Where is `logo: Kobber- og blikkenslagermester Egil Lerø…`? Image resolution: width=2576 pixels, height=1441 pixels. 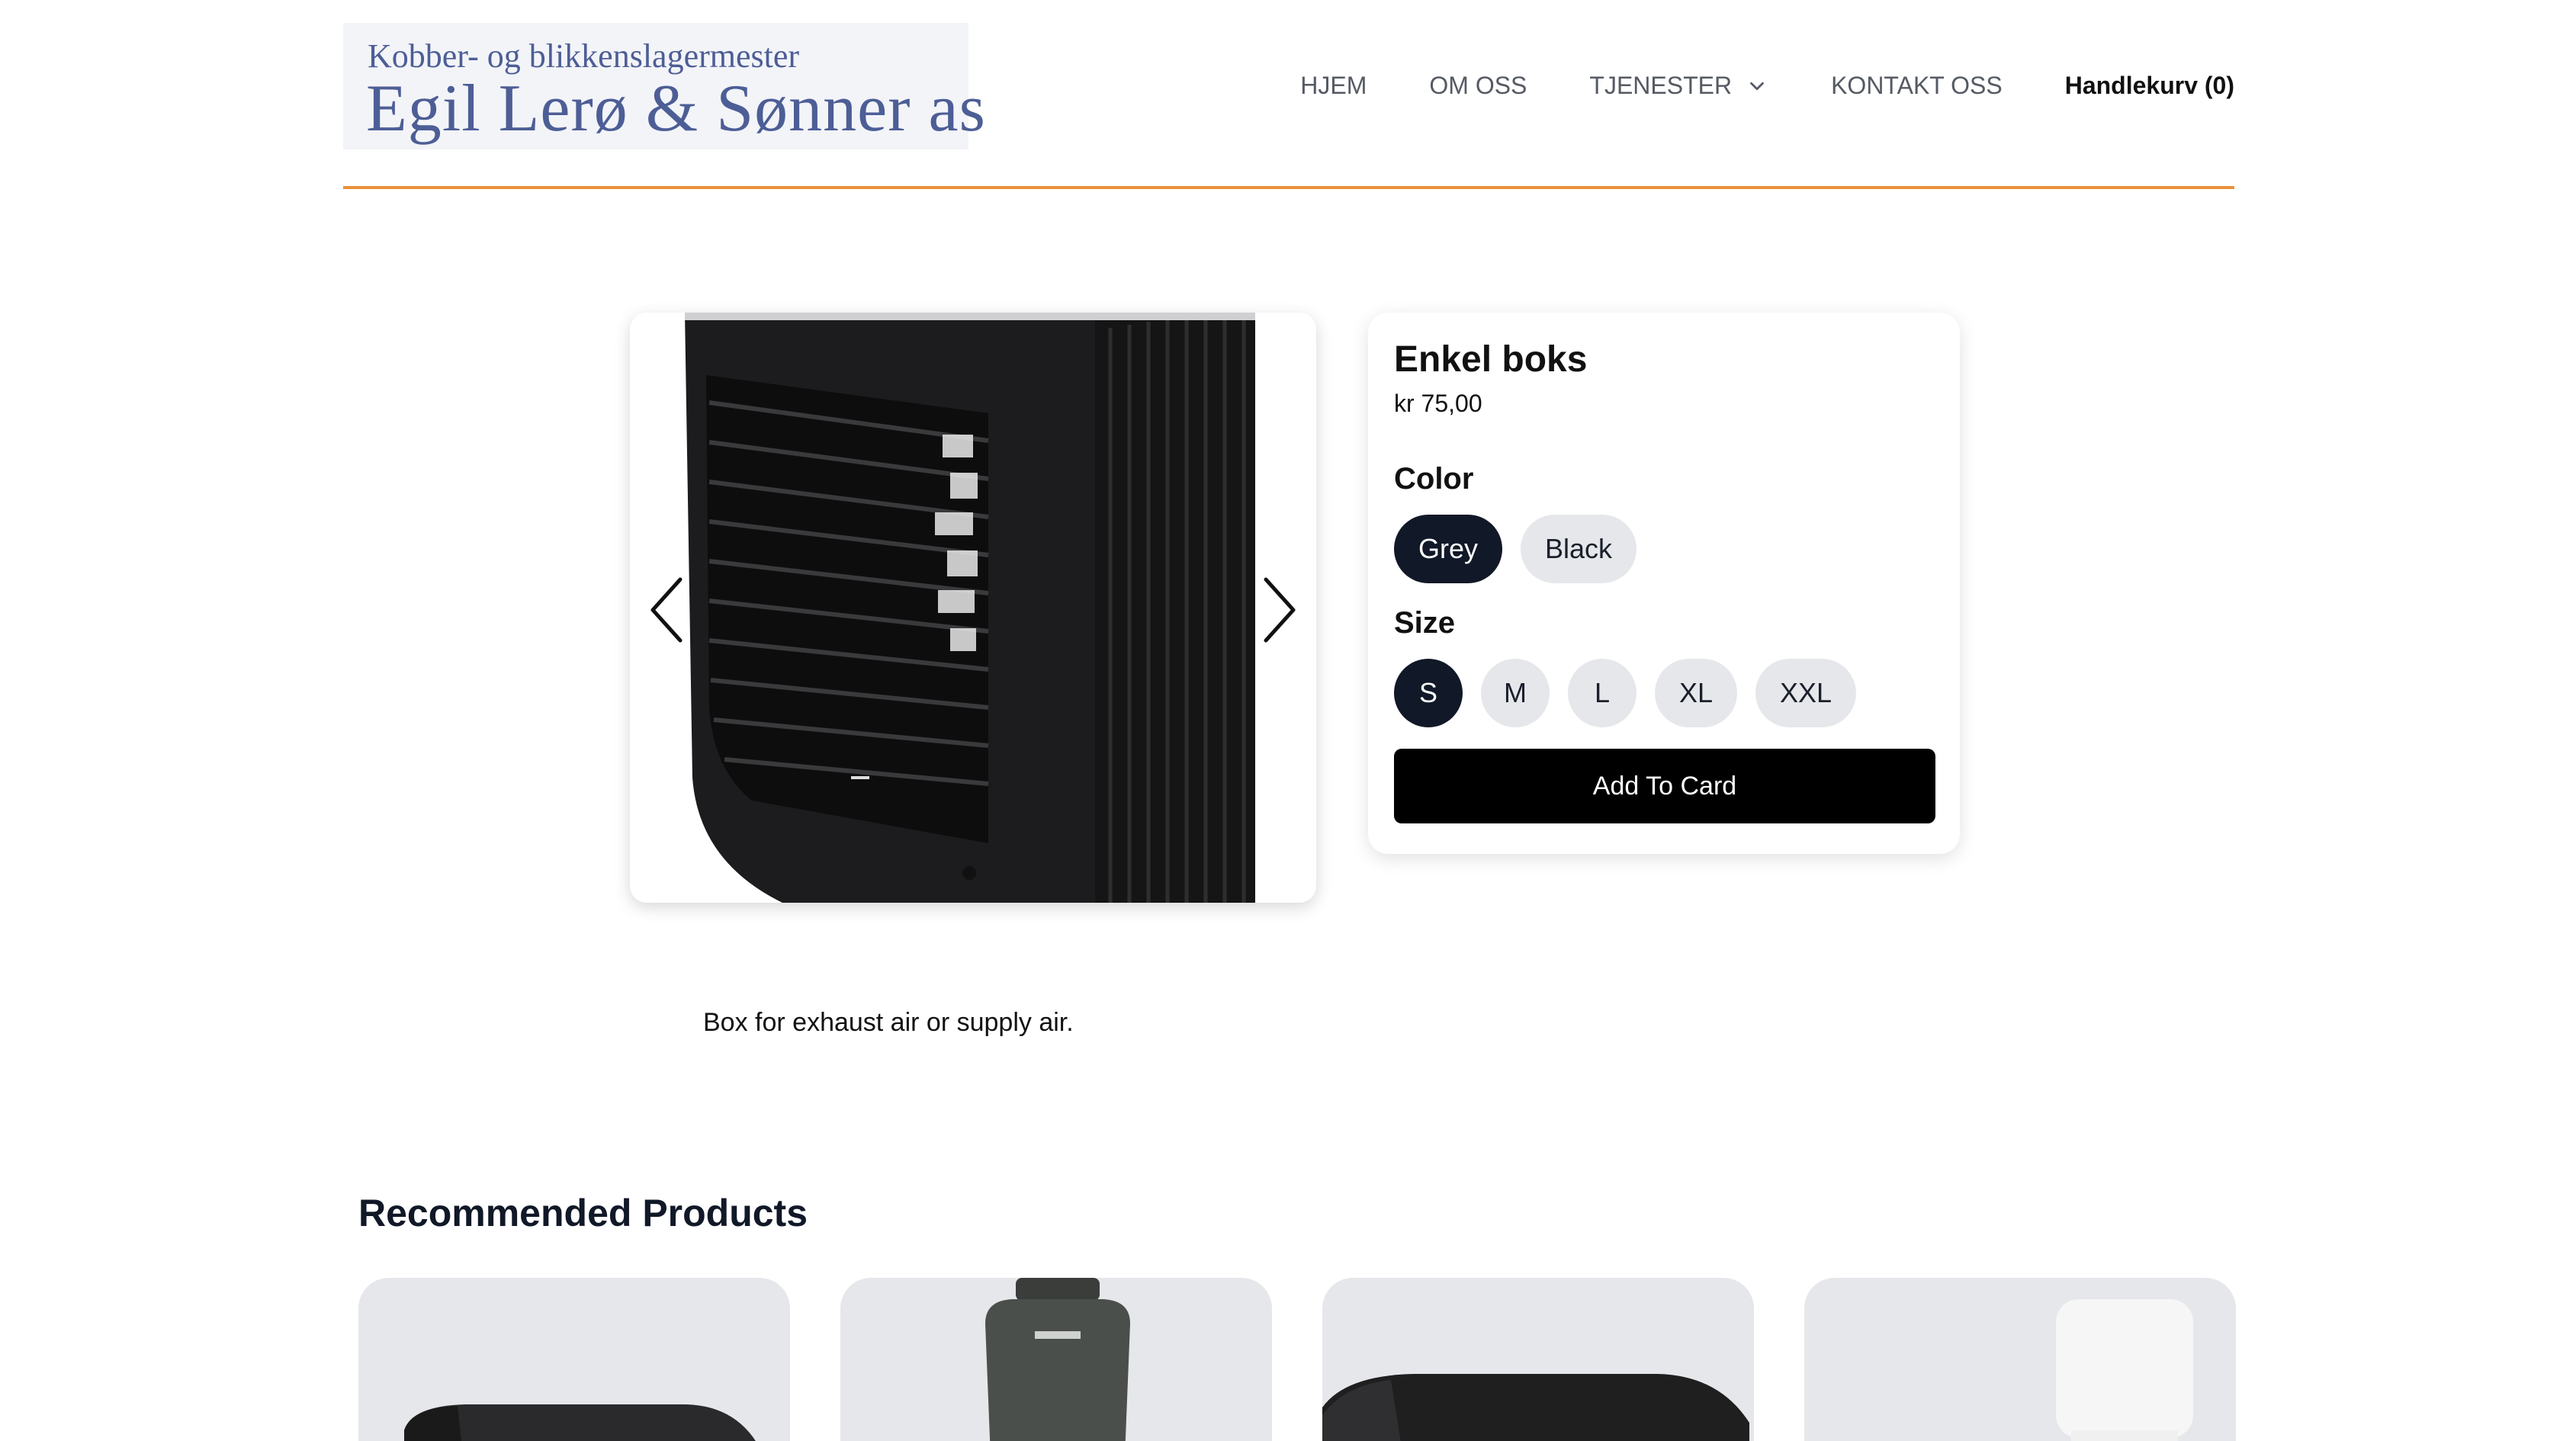 logo: Kobber- og blikkenslagermester Egil Lerø… is located at coordinates (664, 86).